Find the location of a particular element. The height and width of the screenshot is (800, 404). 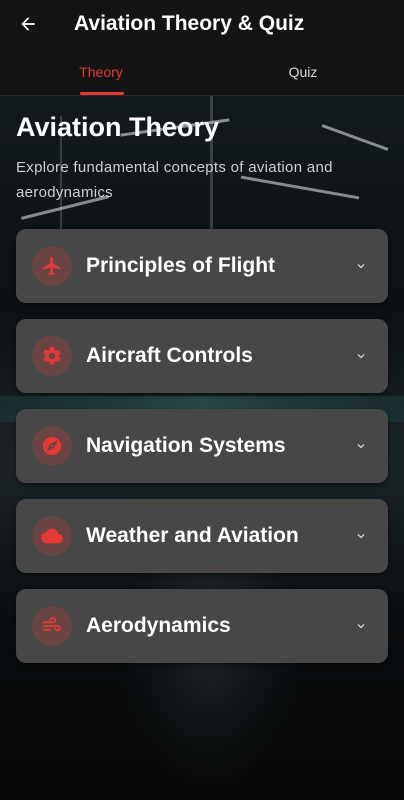

topic-label: Aerodynamics is located at coordinates (158, 625).